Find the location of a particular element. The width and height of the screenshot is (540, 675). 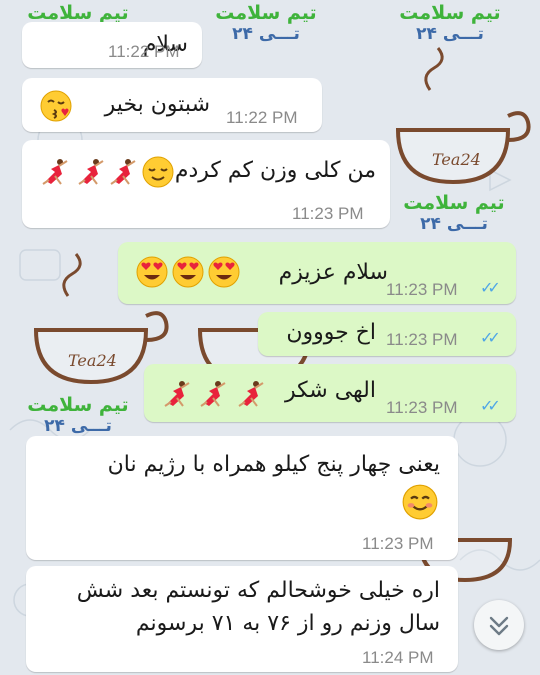

face-blowing-kiss-icon is located at coordinates (56, 106).